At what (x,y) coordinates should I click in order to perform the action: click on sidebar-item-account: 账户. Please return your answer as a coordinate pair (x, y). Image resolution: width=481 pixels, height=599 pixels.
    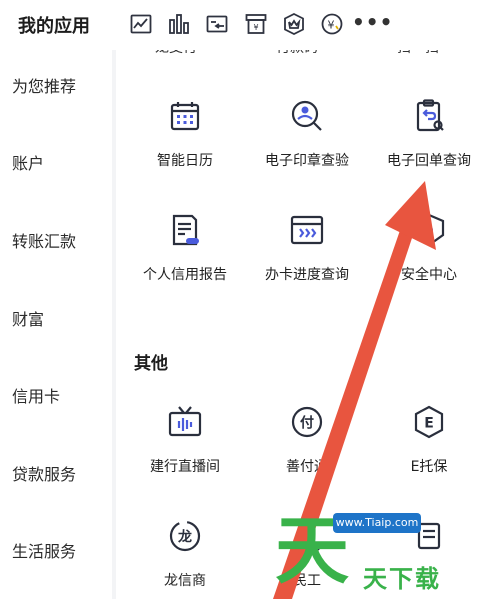
    Looking at the image, I should click on (60, 164).